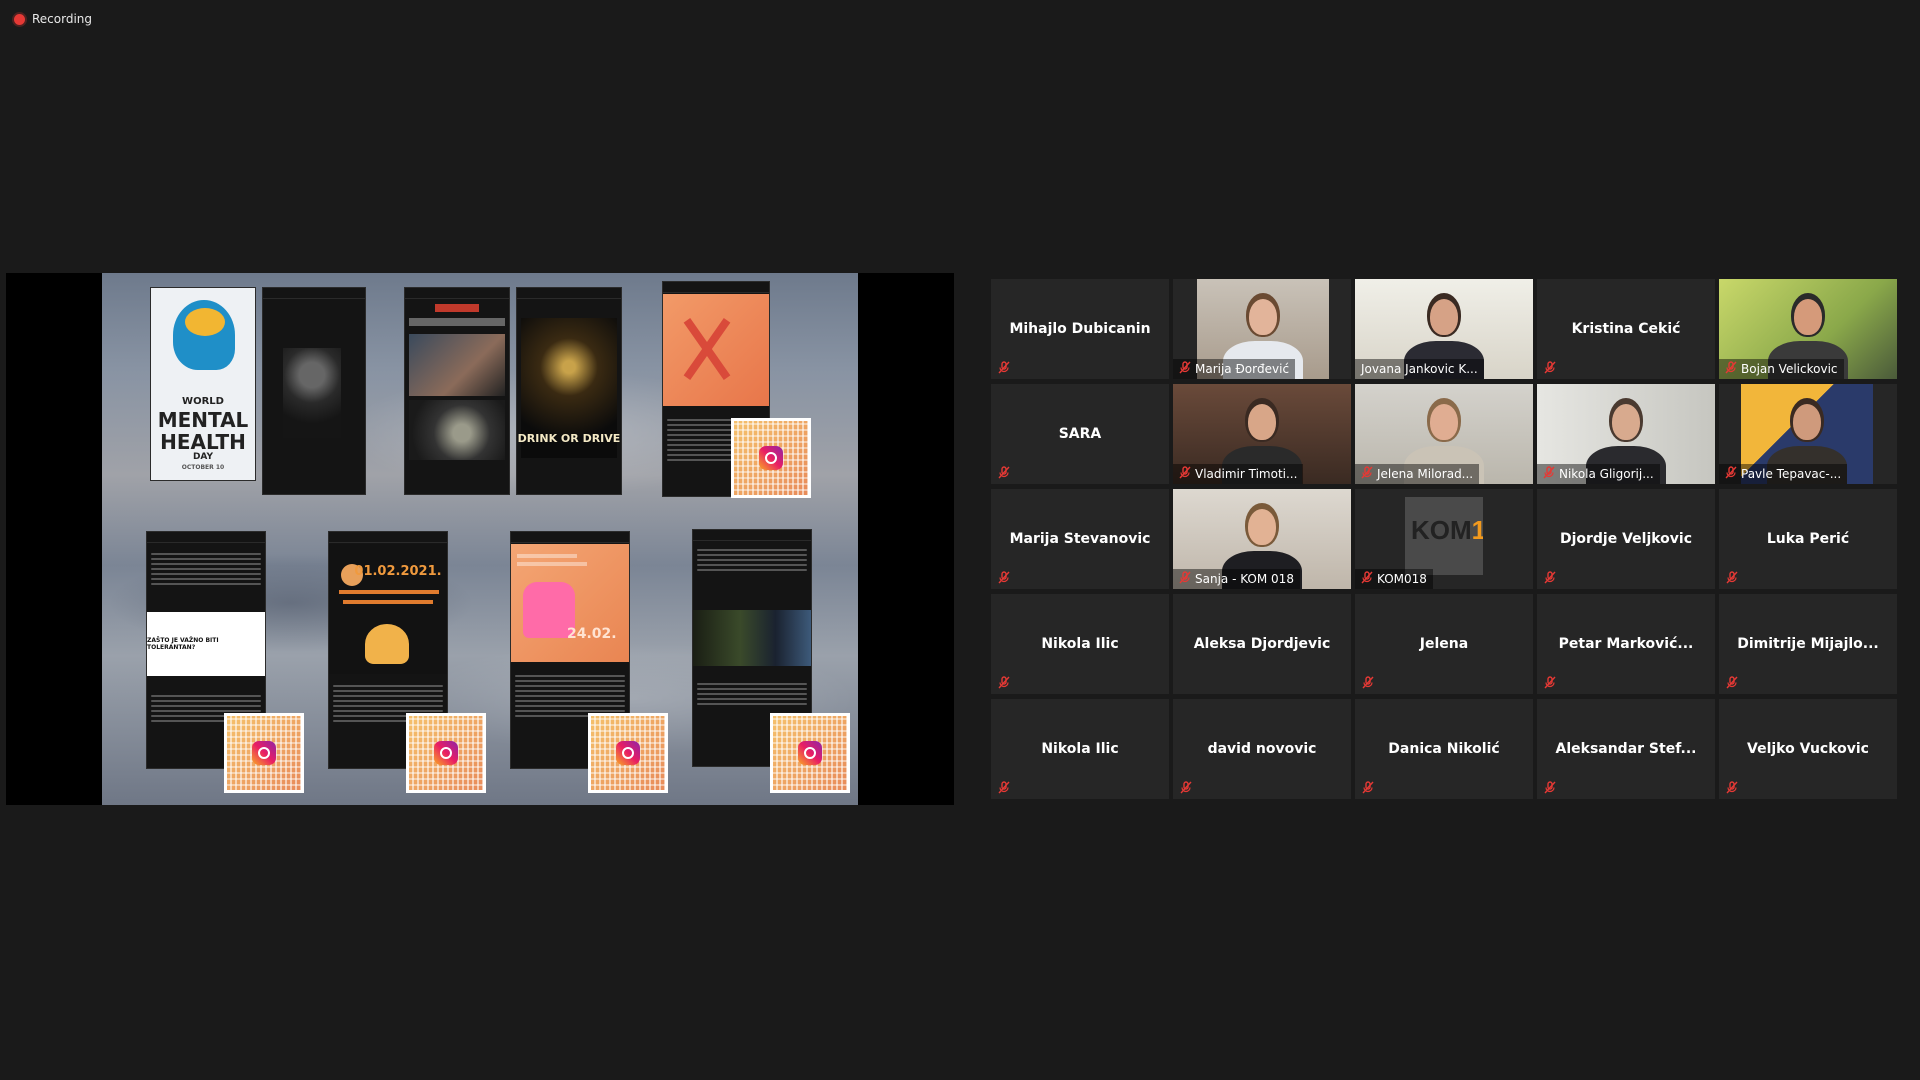 The height and width of the screenshot is (1080, 1920). I want to click on head-brain-icon, so click(204, 335).